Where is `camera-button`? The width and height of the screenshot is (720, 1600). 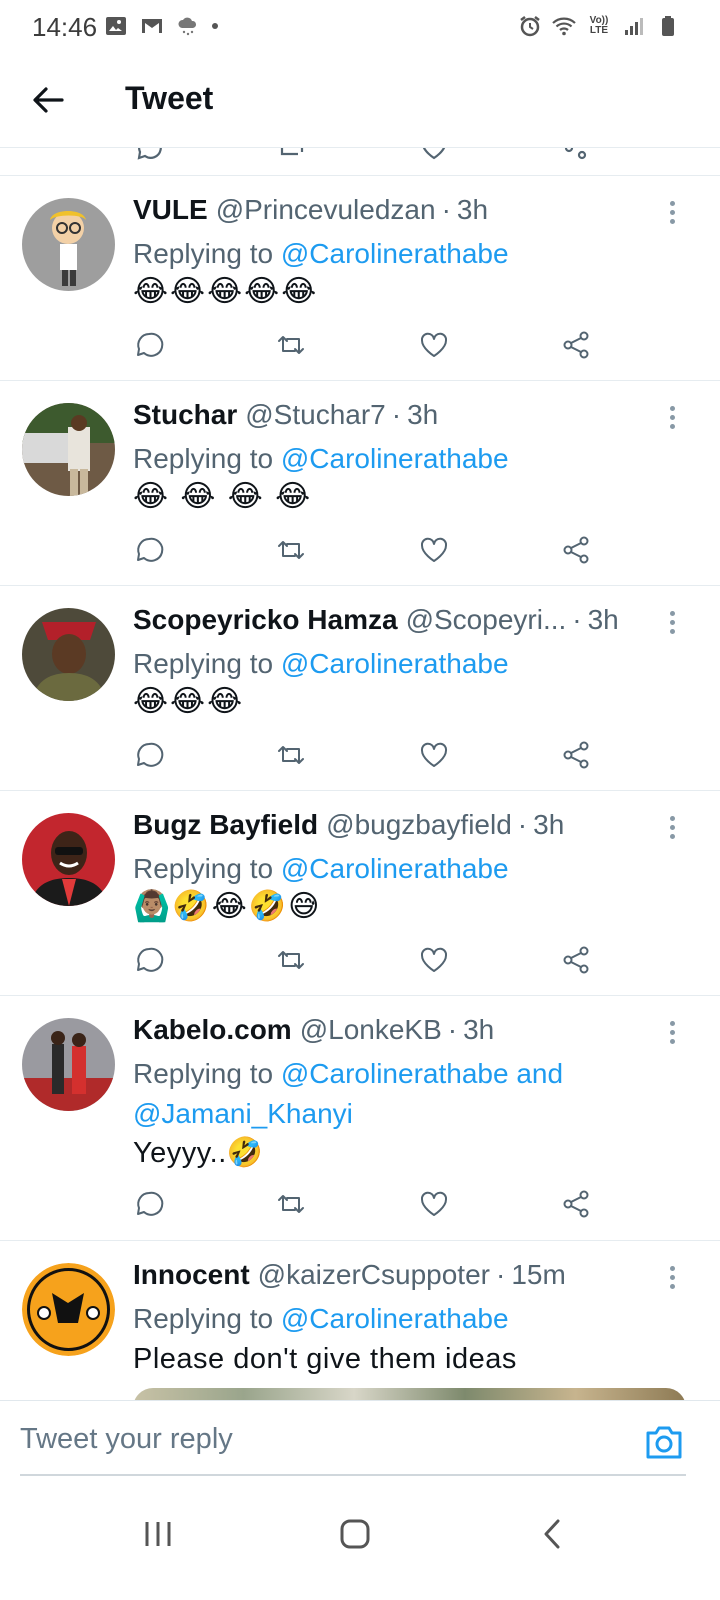 camera-button is located at coordinates (664, 1442).